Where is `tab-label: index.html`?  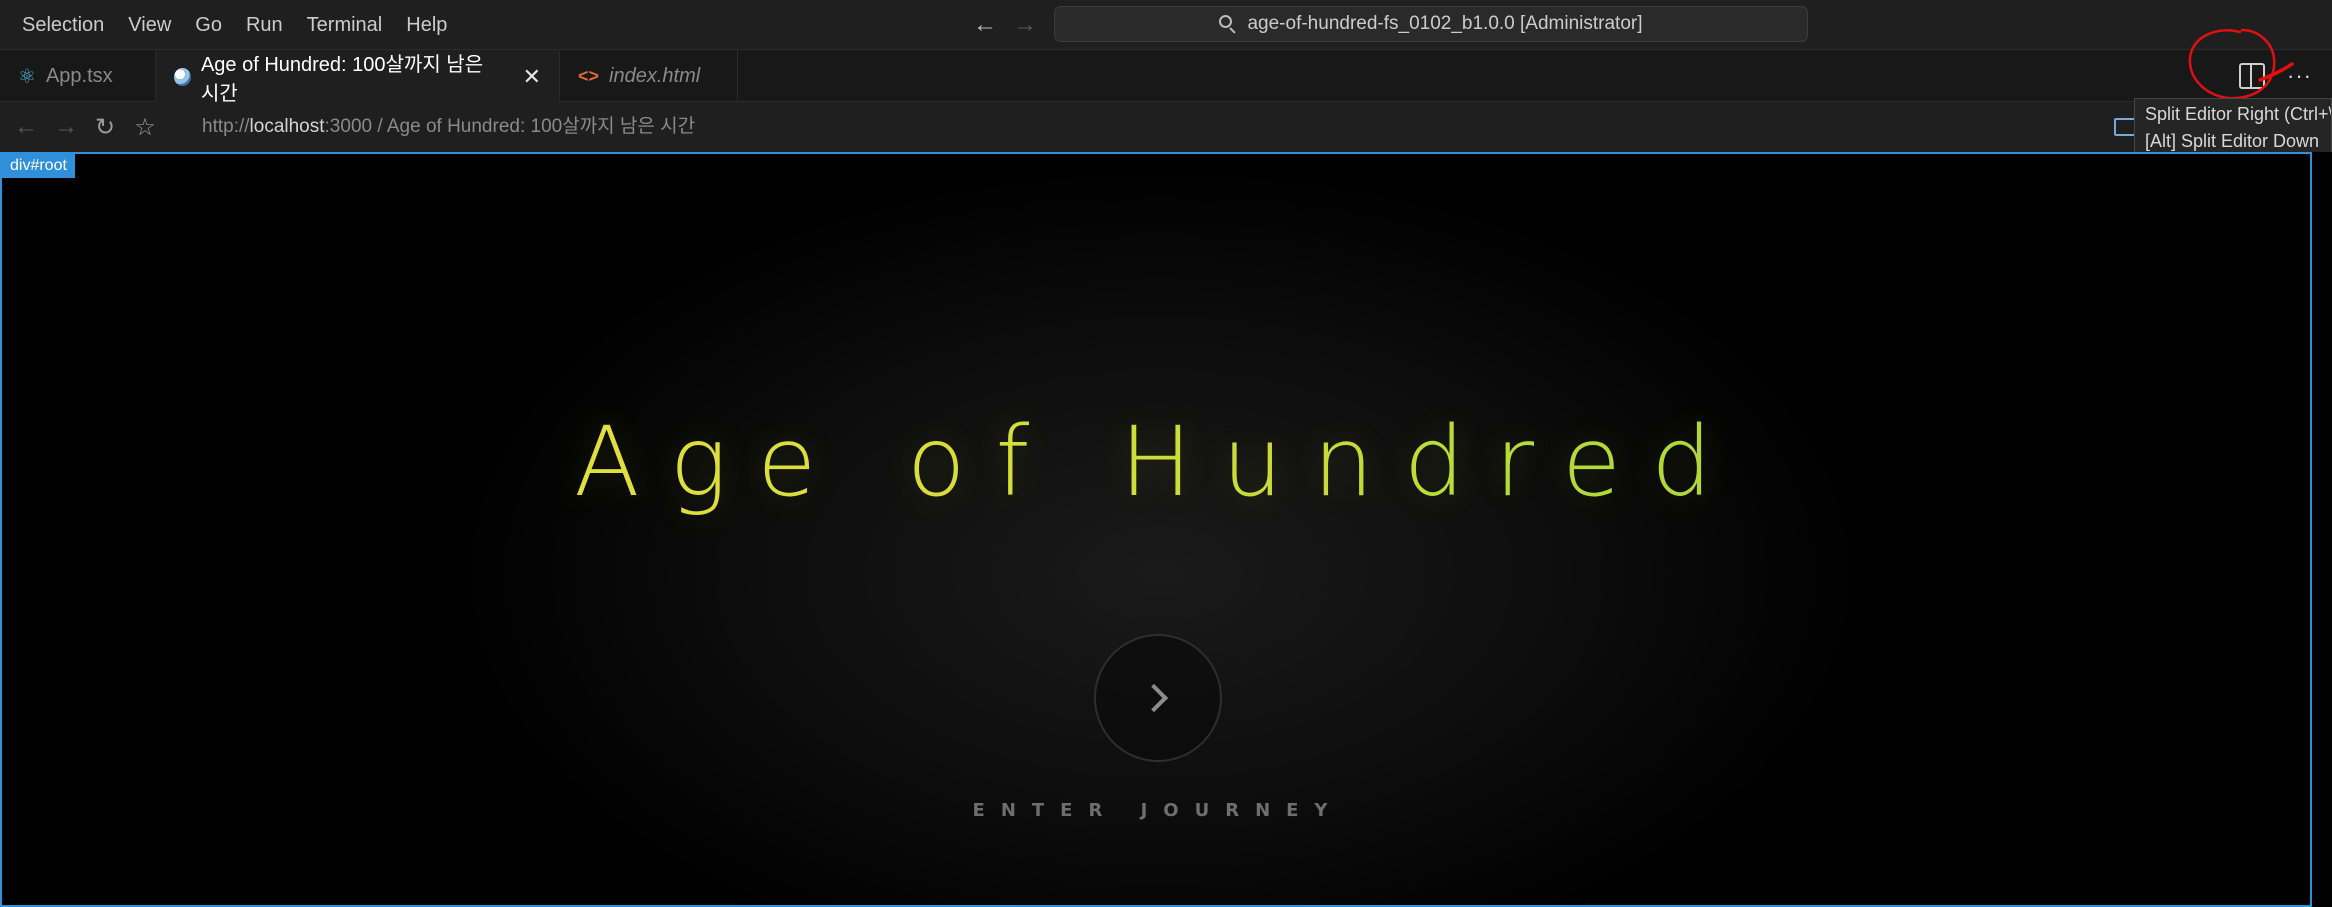
tab-label: index.html is located at coordinates (655, 75).